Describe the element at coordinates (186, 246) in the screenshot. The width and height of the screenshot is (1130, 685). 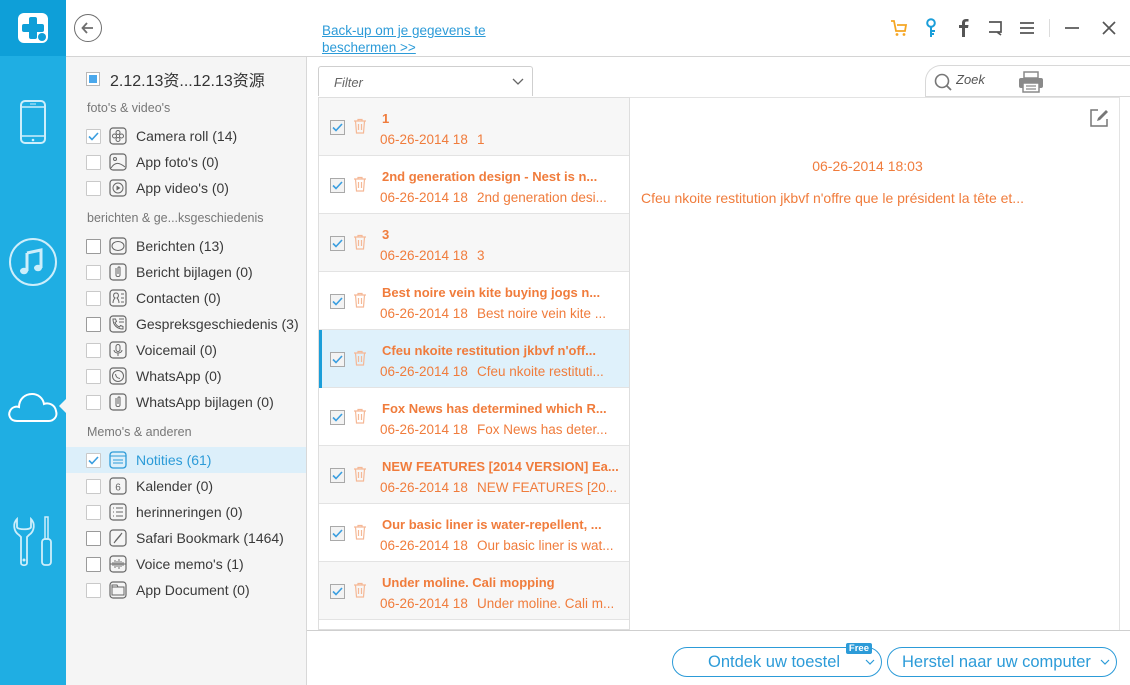
I see `category-item: Berichten (13)` at that location.